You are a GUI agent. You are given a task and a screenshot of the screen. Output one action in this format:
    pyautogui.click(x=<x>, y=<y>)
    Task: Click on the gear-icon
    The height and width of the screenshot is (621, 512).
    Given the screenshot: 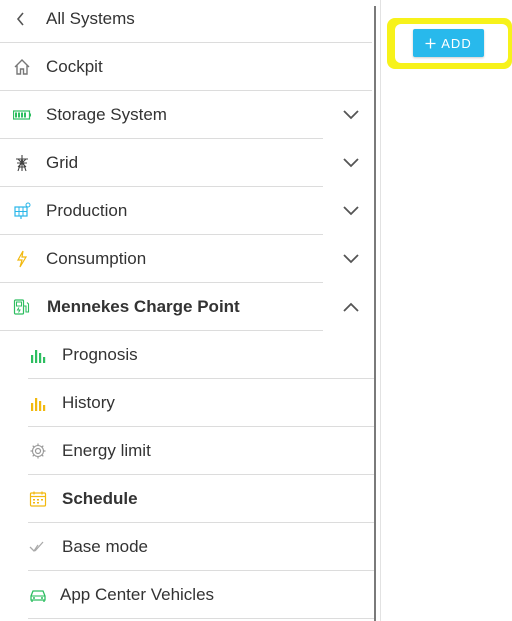 What is the action you would take?
    pyautogui.click(x=38, y=451)
    